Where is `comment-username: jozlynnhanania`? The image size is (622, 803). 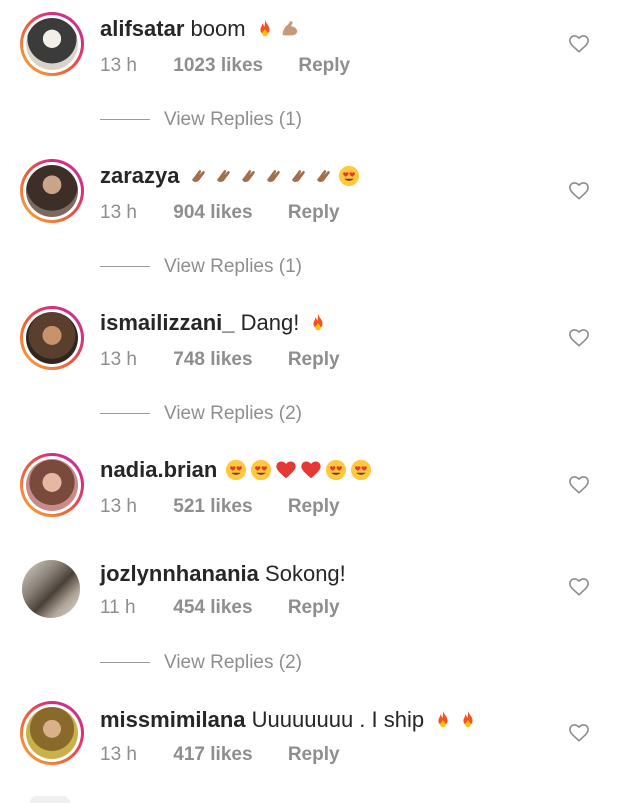
comment-username: jozlynnhanania is located at coordinates (179, 573).